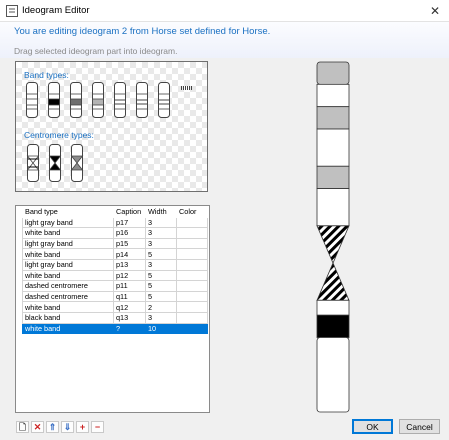 This screenshot has height=440, width=449. I want to click on cell-caption: p13, so click(129, 264).